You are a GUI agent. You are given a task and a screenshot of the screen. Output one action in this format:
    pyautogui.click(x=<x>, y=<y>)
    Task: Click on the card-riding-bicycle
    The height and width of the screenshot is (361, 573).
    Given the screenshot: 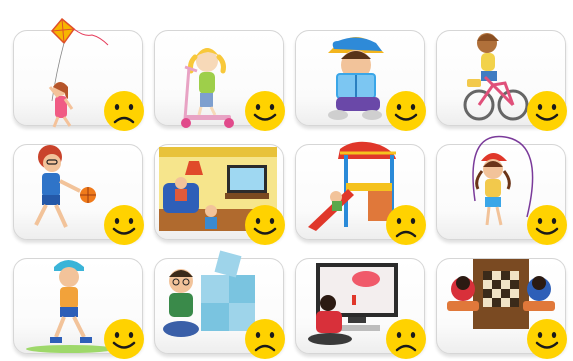 What is the action you would take?
    pyautogui.click(x=501, y=80)
    